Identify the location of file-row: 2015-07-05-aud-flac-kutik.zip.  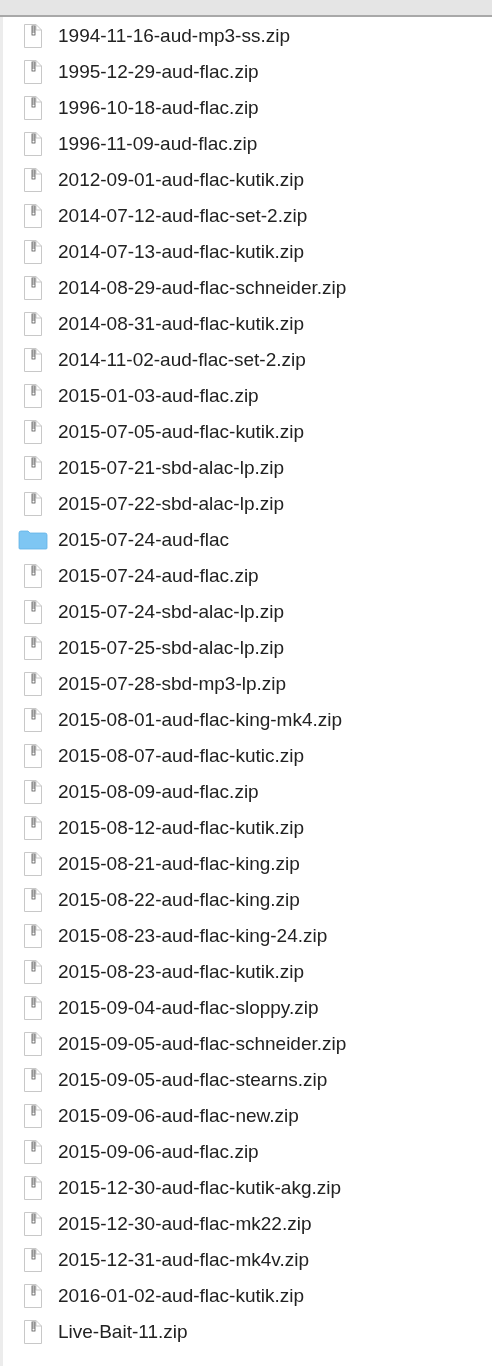
(175, 432).